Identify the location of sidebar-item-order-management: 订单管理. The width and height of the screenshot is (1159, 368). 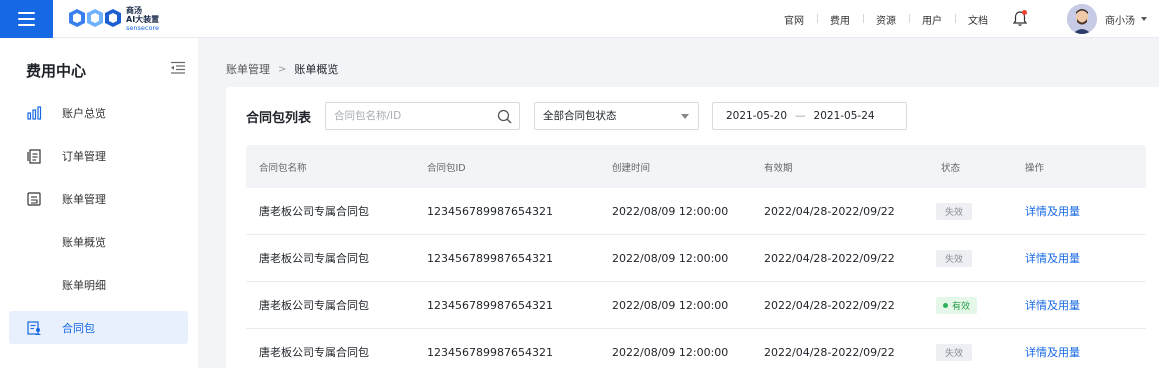
(98, 155).